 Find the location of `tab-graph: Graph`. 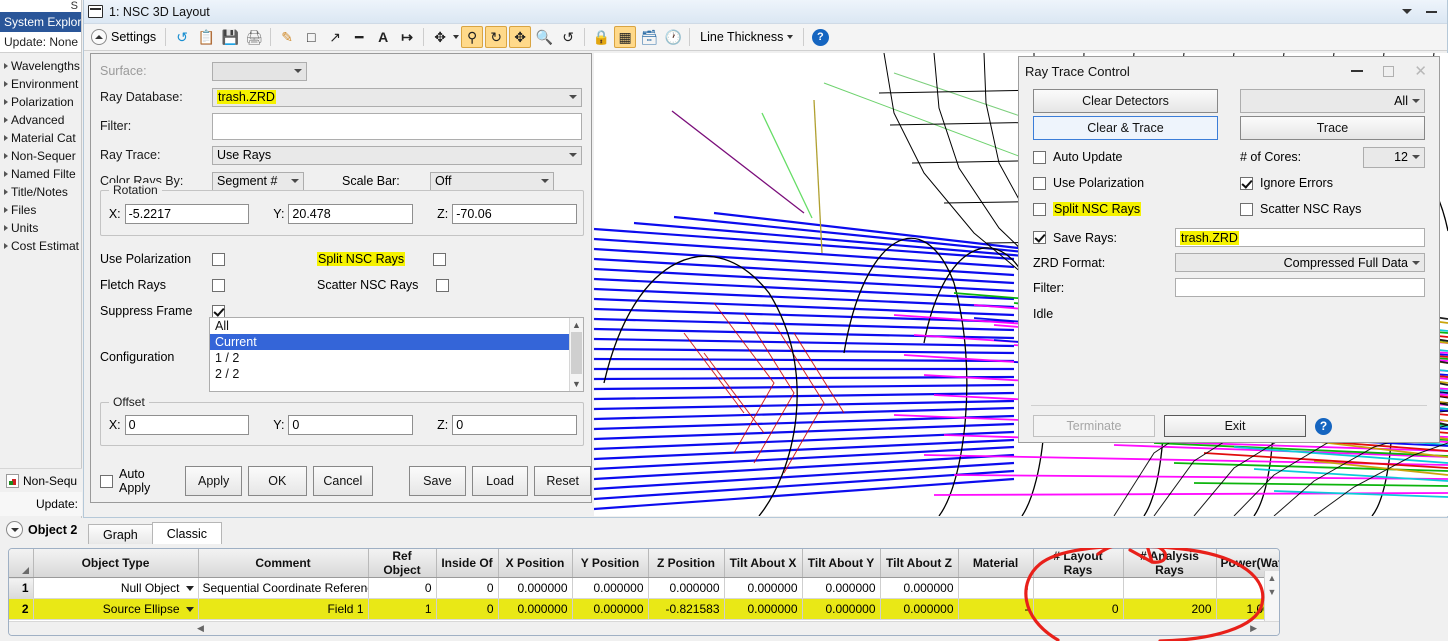

tab-graph: Graph is located at coordinates (120, 534).